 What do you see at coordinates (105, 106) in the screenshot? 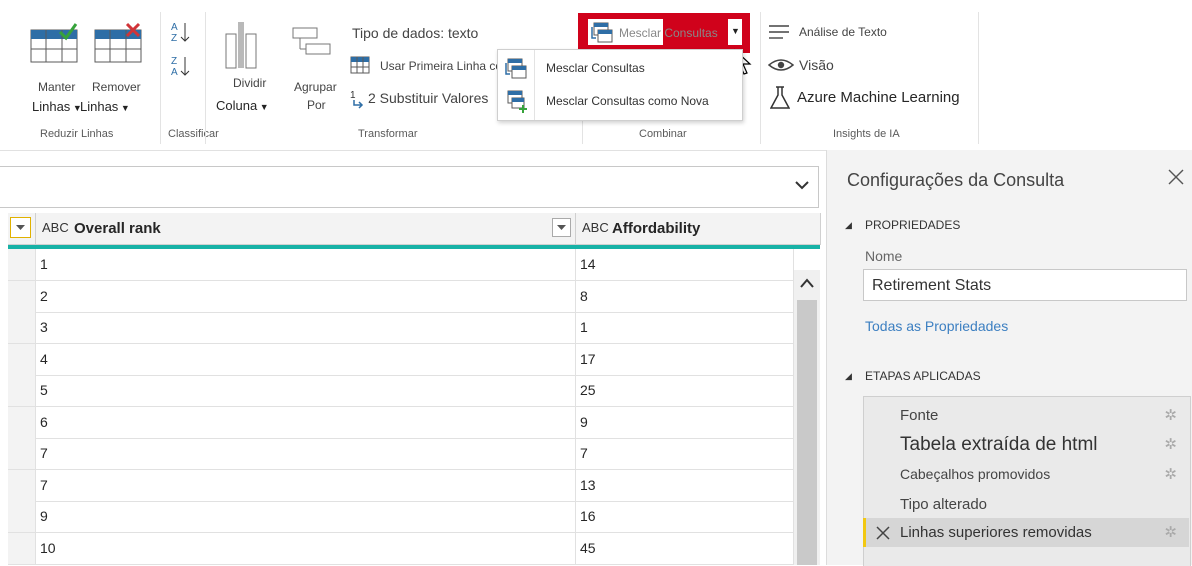
I see `remover-label-2: Linhas ▼` at bounding box center [105, 106].